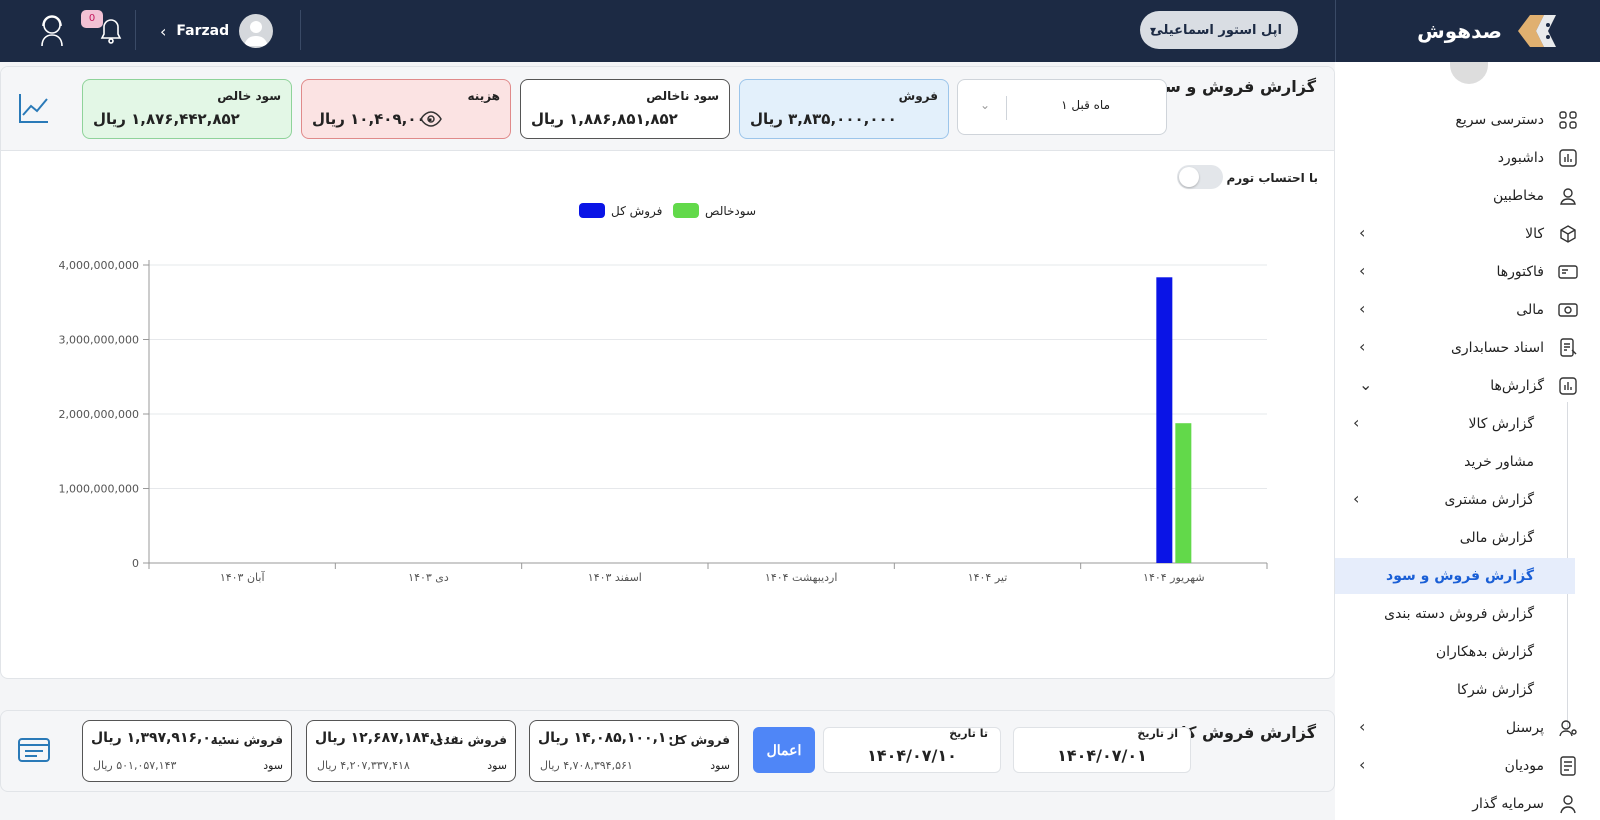  I want to click on bar-net-profit, so click(1183, 493).